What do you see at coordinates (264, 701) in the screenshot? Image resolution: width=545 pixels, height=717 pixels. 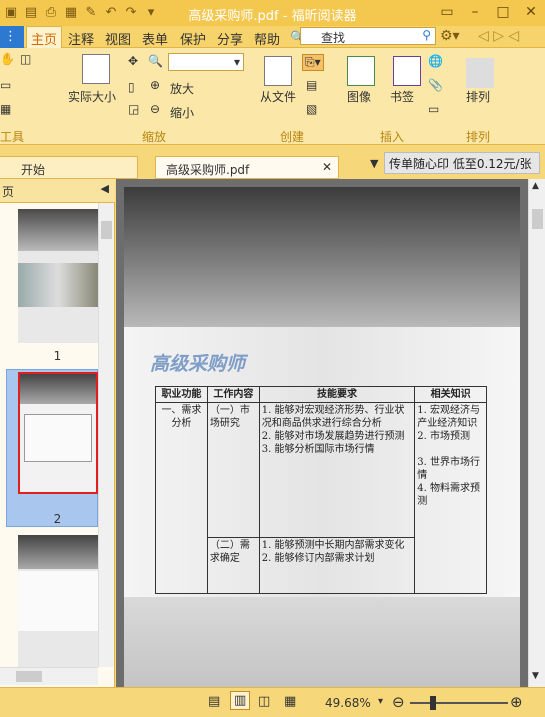 I see `facing-page-icon: ◫` at bounding box center [264, 701].